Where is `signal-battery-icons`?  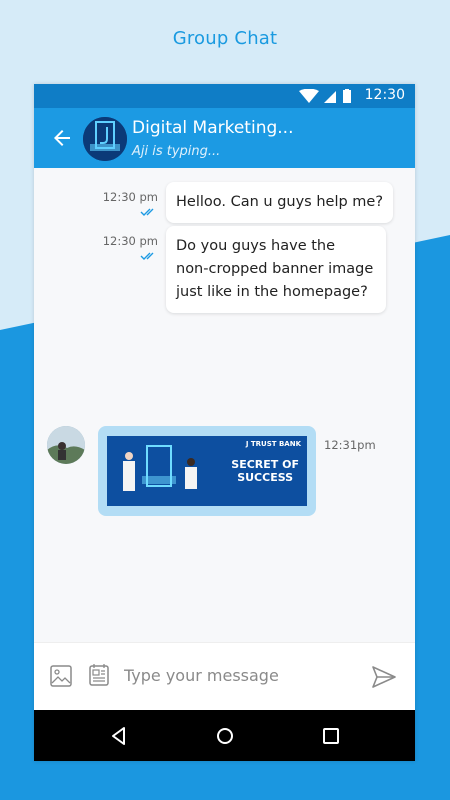
signal-battery-icons is located at coordinates (325, 96).